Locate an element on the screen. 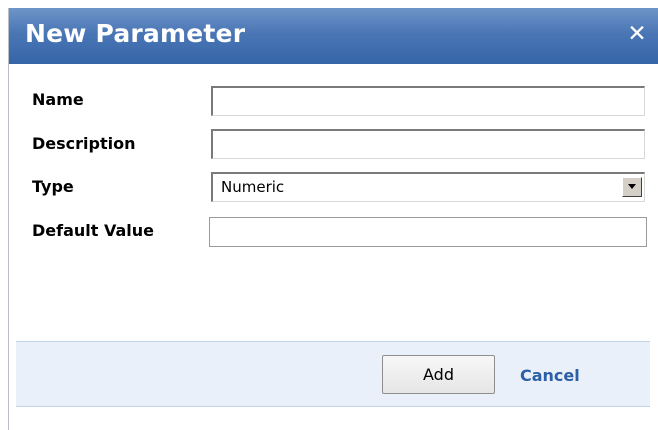  default-value-field is located at coordinates (428, 232).